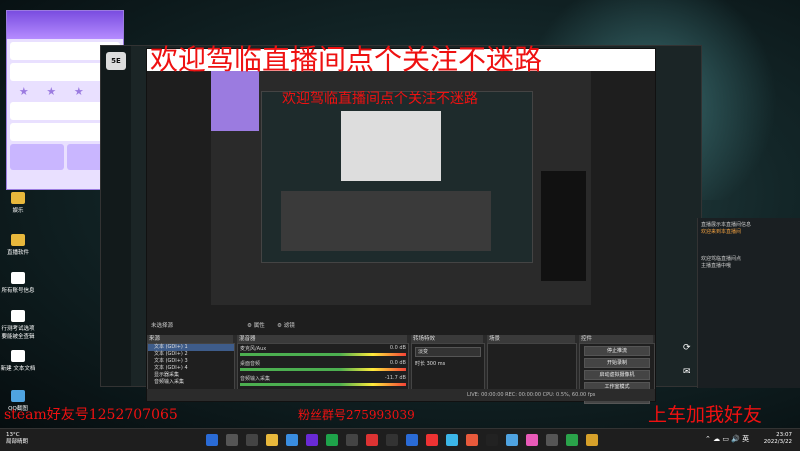 Image resolution: width=800 pixels, height=451 pixels. I want to click on welcome-banner: 欢迎驾临直播间点个关注不迷路, so click(346, 59).